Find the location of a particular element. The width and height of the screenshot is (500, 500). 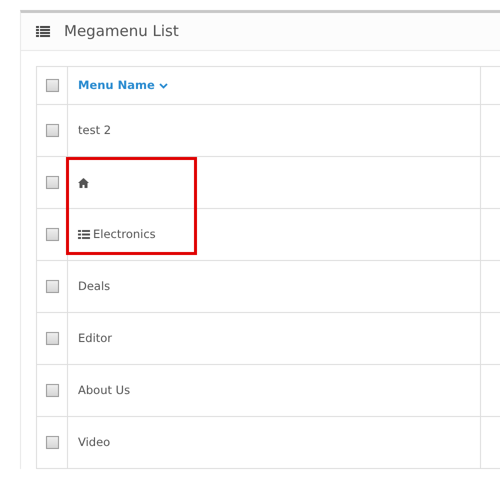

menu-name: Deals is located at coordinates (94, 285).